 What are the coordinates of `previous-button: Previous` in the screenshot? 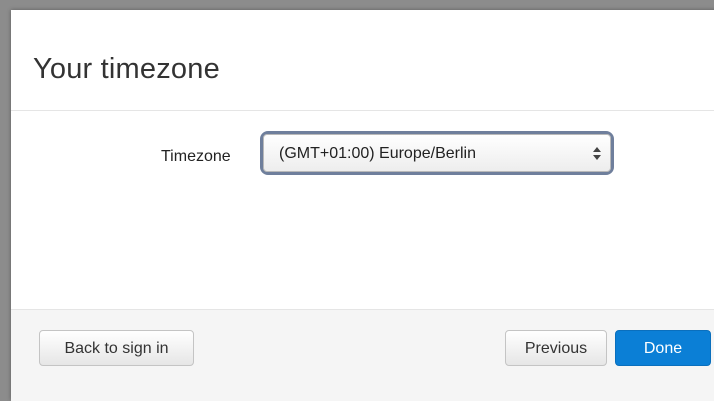 It's located at (556, 348).